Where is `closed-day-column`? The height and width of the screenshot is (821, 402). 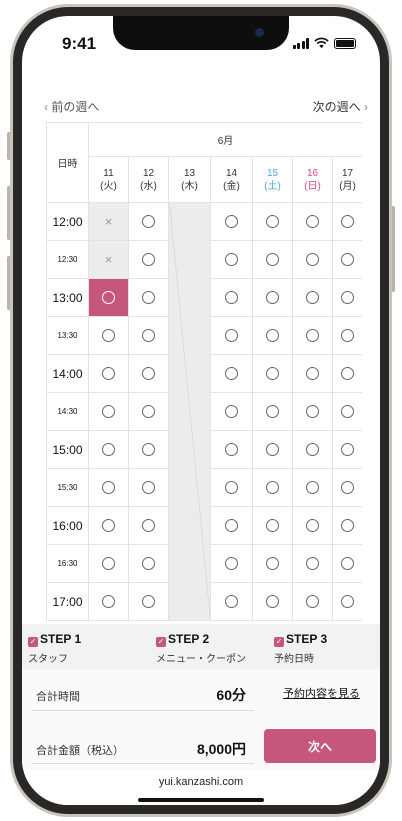 closed-day-column is located at coordinates (189, 411).